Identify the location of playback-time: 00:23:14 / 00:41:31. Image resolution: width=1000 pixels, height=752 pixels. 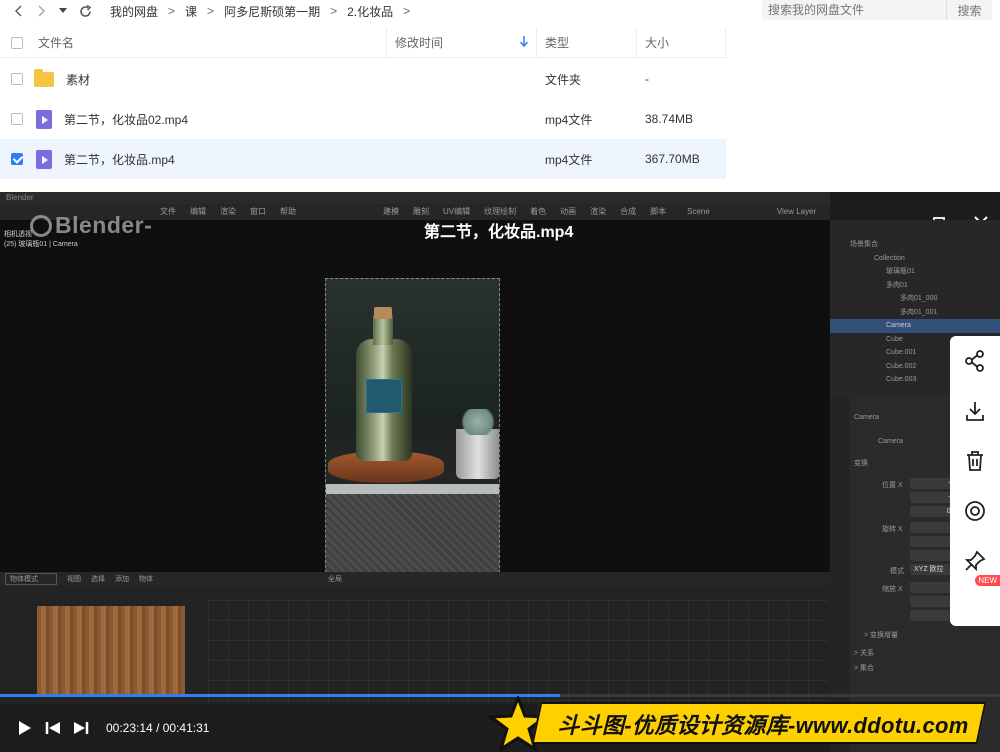
(157, 728).